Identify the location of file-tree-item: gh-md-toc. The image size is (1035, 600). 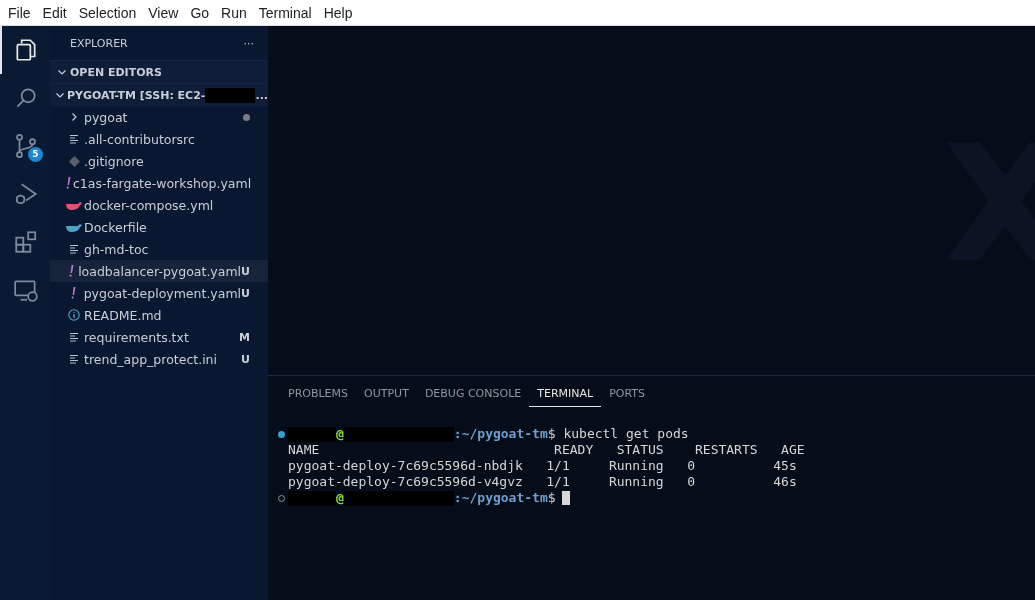
(159, 249).